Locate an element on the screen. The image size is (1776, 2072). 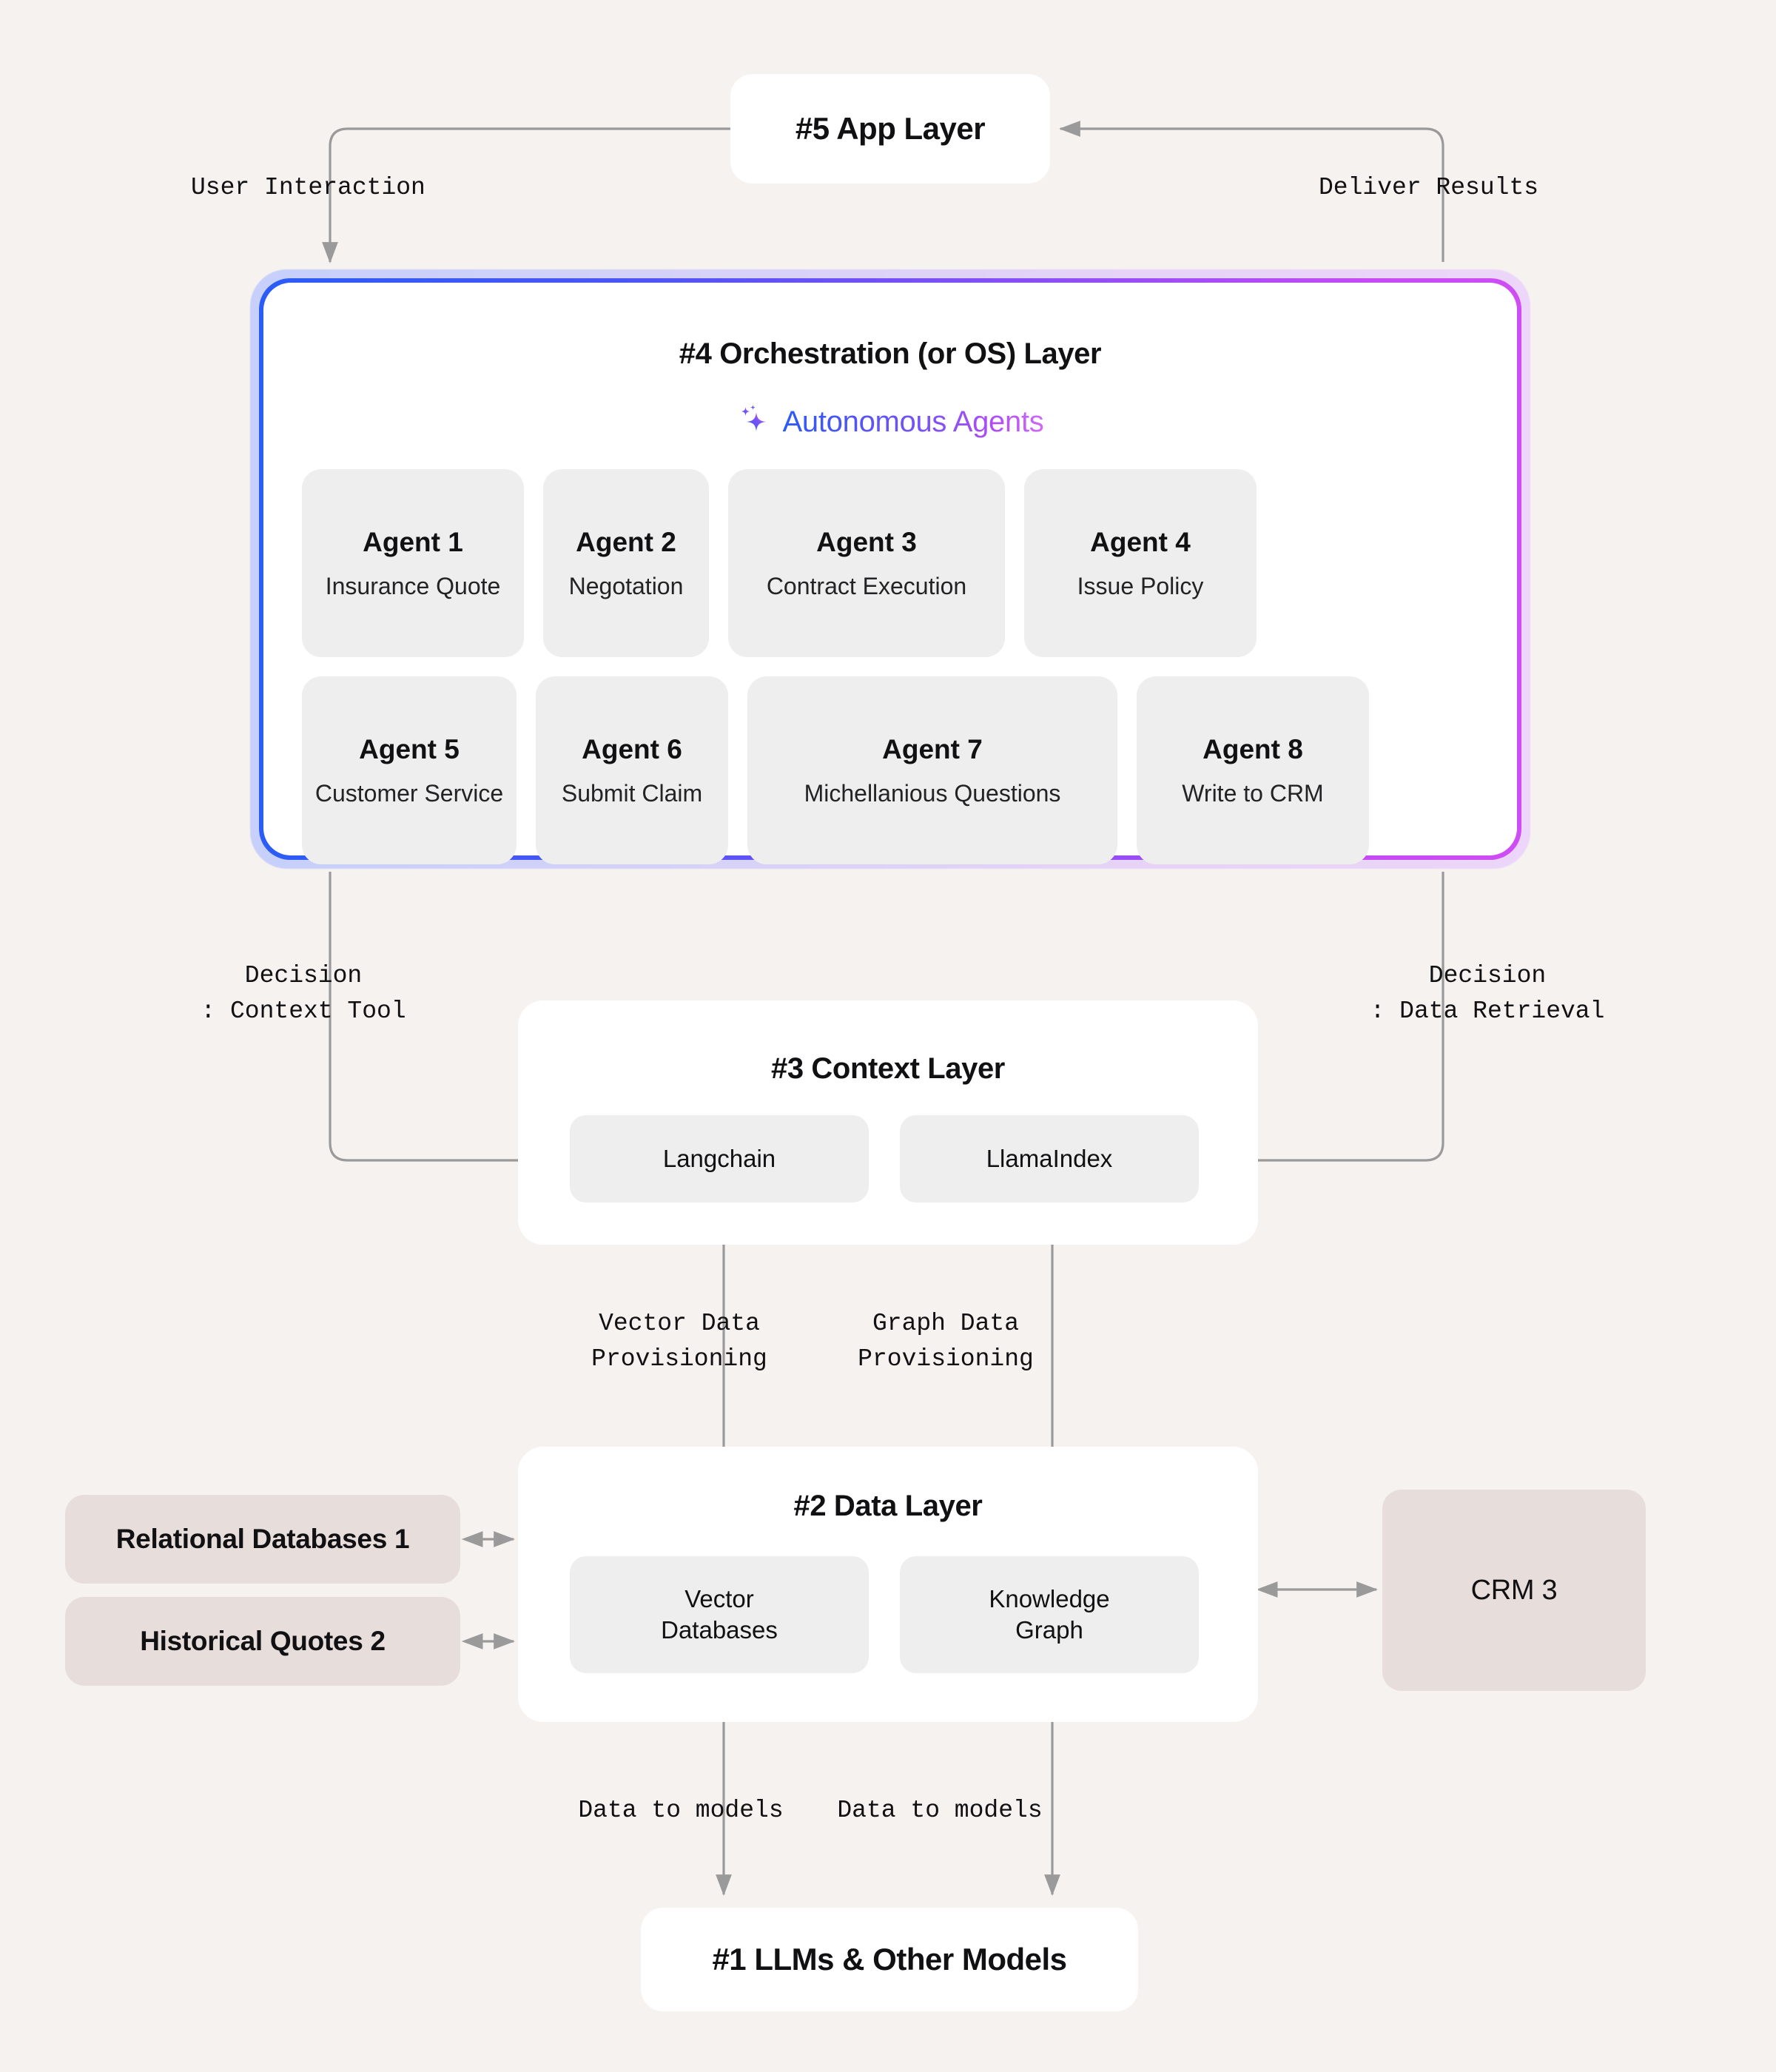
agent-card-3: Agent 3 Contract Execution is located at coordinates (866, 563).